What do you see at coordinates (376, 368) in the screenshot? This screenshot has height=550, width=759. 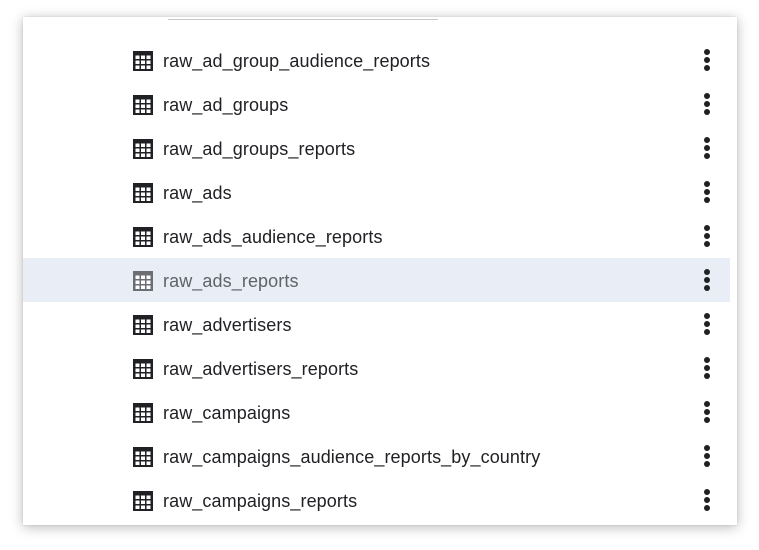 I see `table-row-raw-advertisers-reports: raw_advertisers_reports` at bounding box center [376, 368].